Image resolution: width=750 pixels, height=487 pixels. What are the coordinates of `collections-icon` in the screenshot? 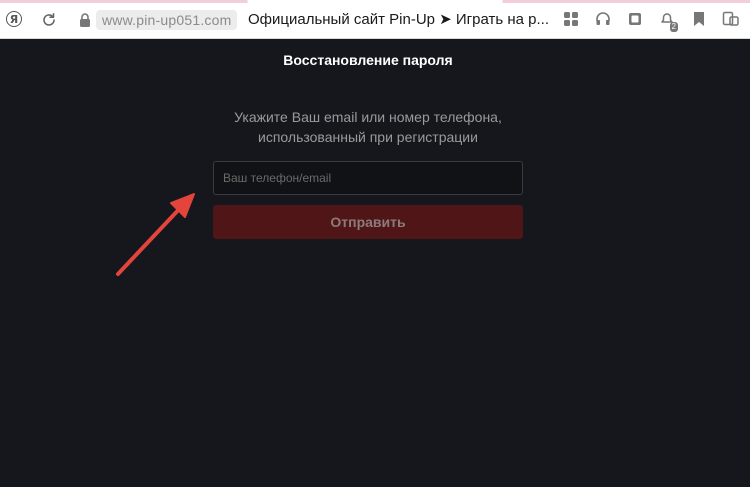 It's located at (635, 19).